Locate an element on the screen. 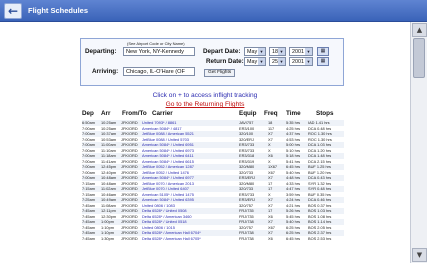  from-to-cell: JFK/ORD is located at coordinates (129, 238).